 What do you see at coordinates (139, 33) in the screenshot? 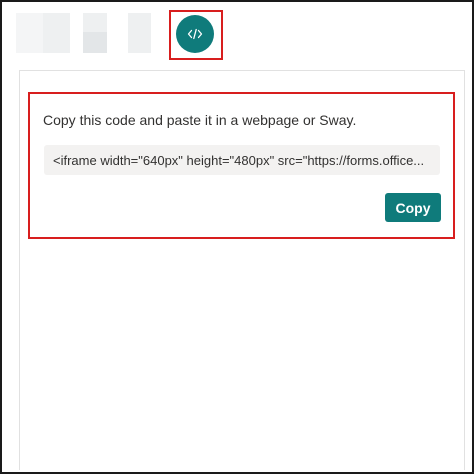
I see `email-icon` at bounding box center [139, 33].